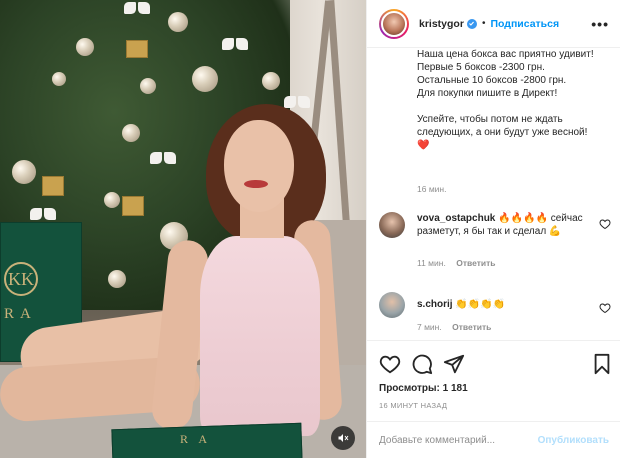  I want to click on comment-username: vova_ostapchuk, so click(456, 218).